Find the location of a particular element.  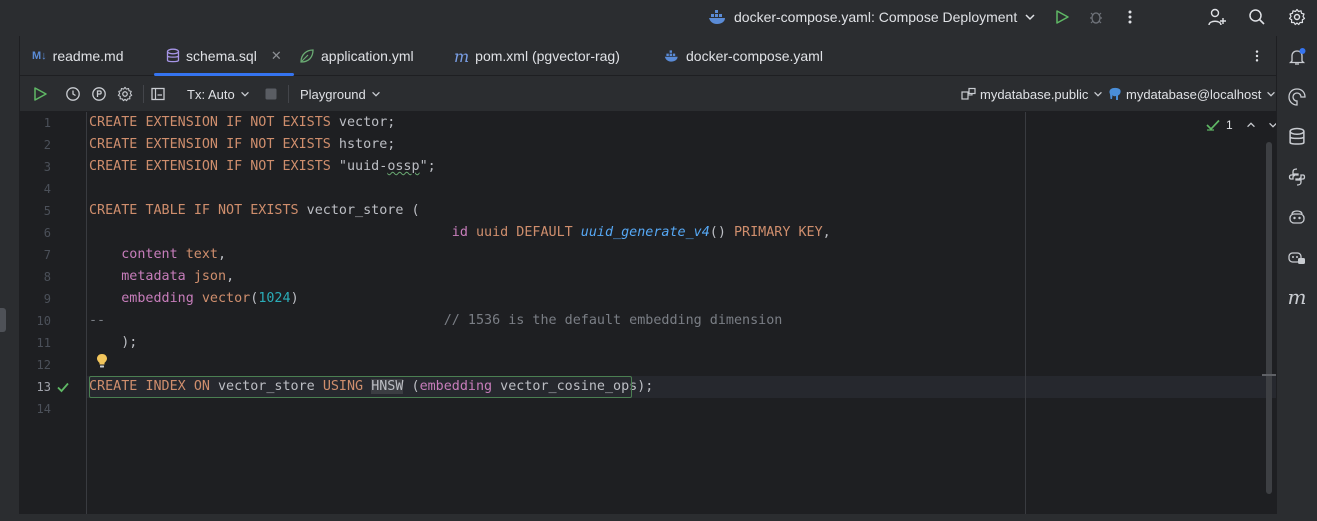

scrollbar-caret-marker is located at coordinates (1269, 375).